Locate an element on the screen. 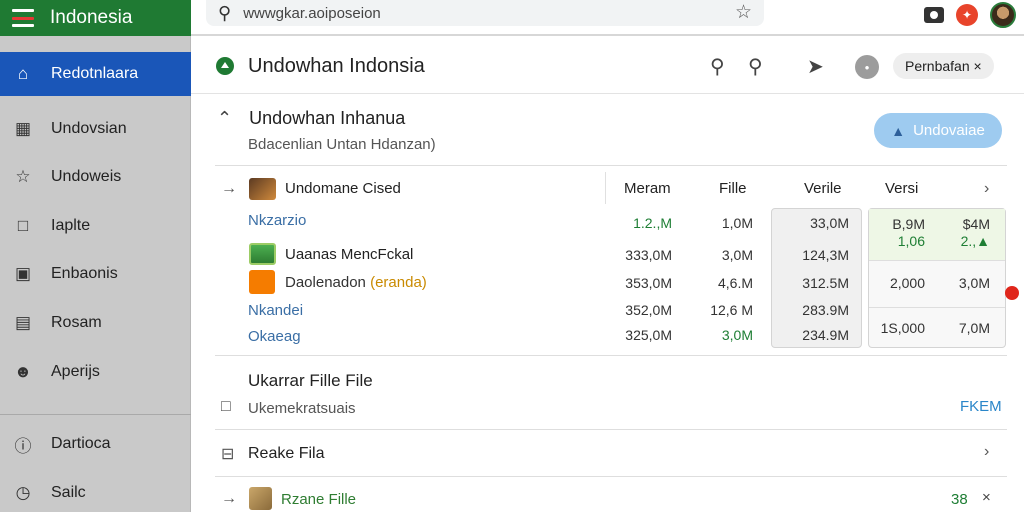 The width and height of the screenshot is (1024, 512). table-cell-versi-a: 1,06 is located at coordinates (911, 241).